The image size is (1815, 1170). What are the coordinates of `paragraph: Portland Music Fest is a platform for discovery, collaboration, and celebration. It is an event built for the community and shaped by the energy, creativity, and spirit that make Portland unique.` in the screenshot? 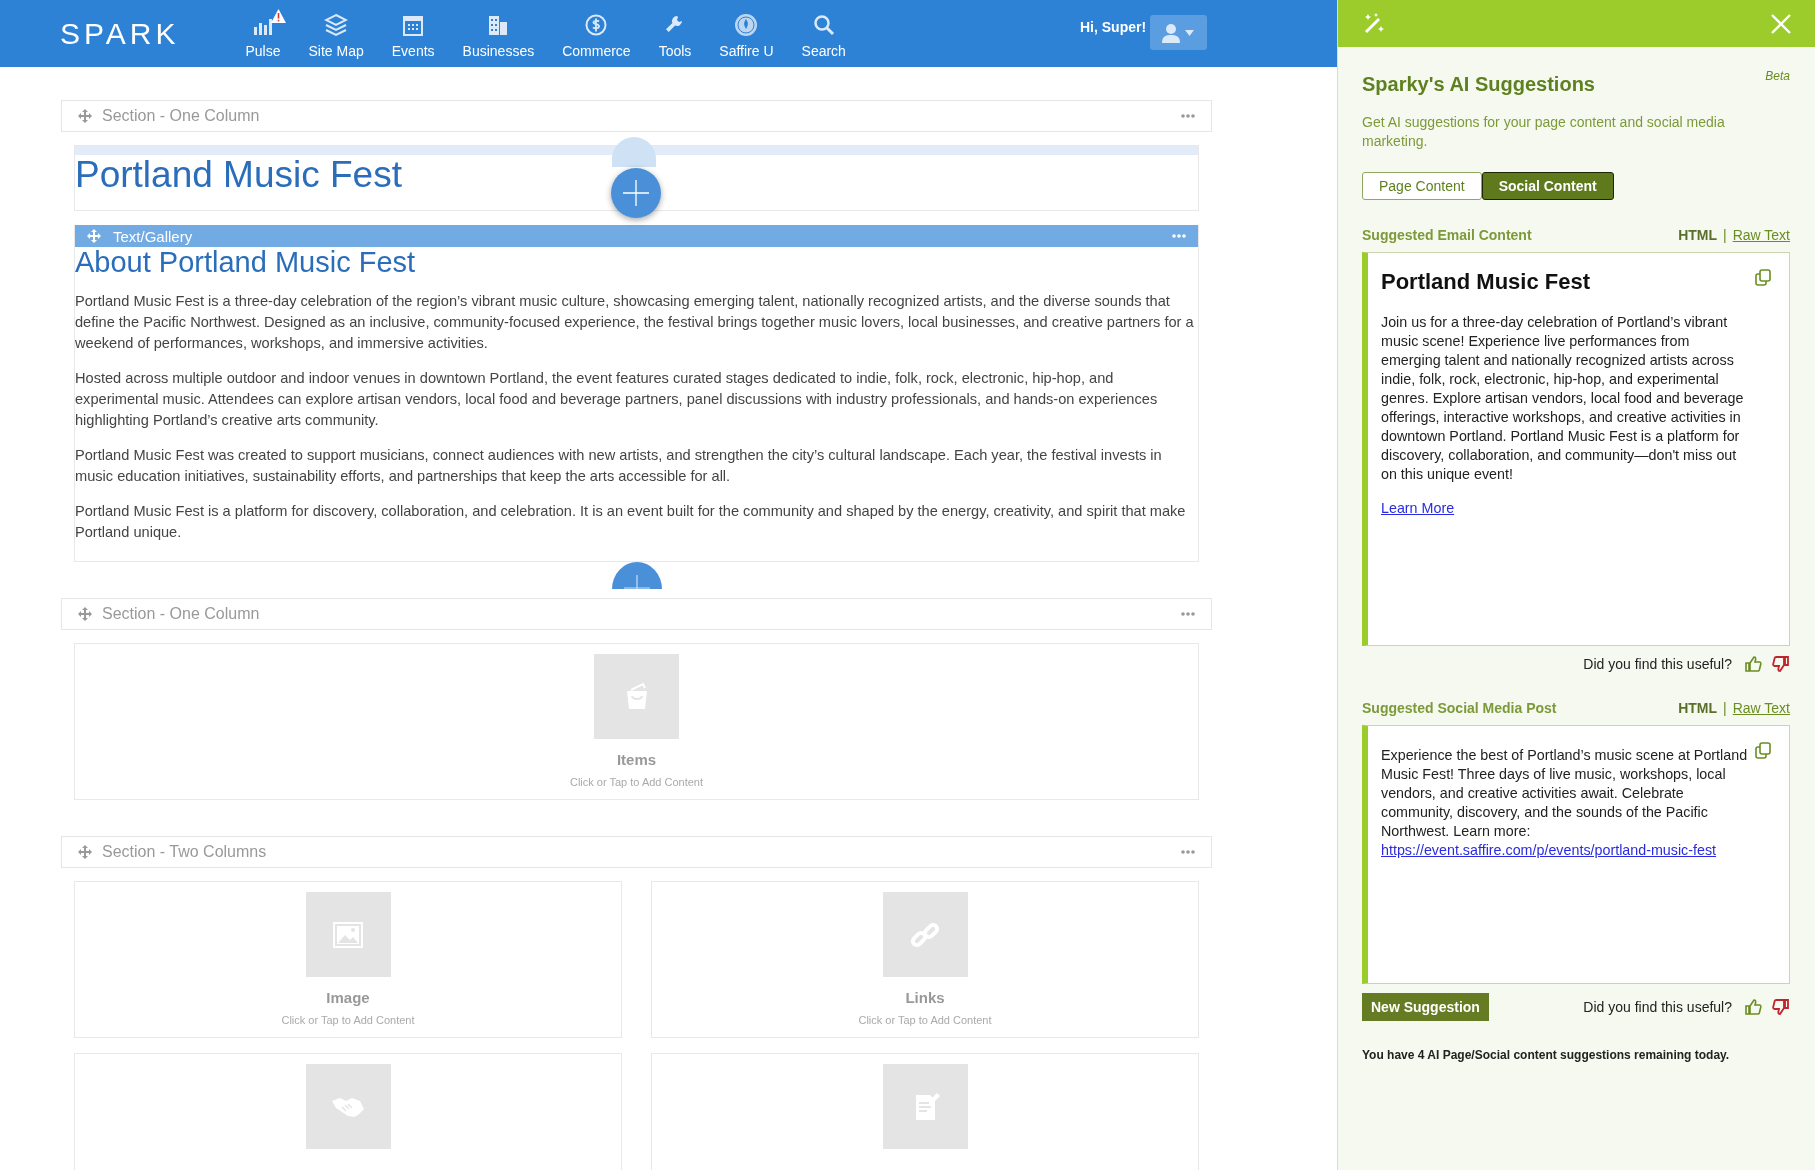 It's located at (631, 522).